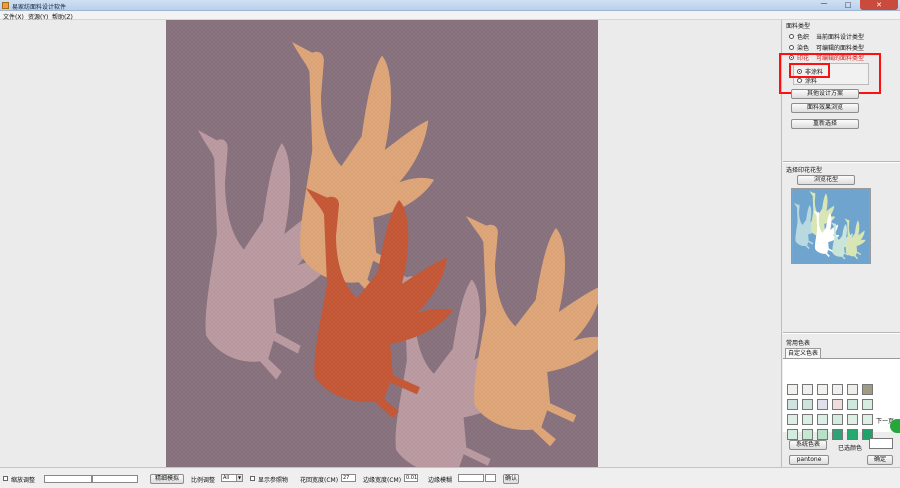  What do you see at coordinates (232, 478) in the screenshot?
I see `ratio-select: All ▼` at bounding box center [232, 478].